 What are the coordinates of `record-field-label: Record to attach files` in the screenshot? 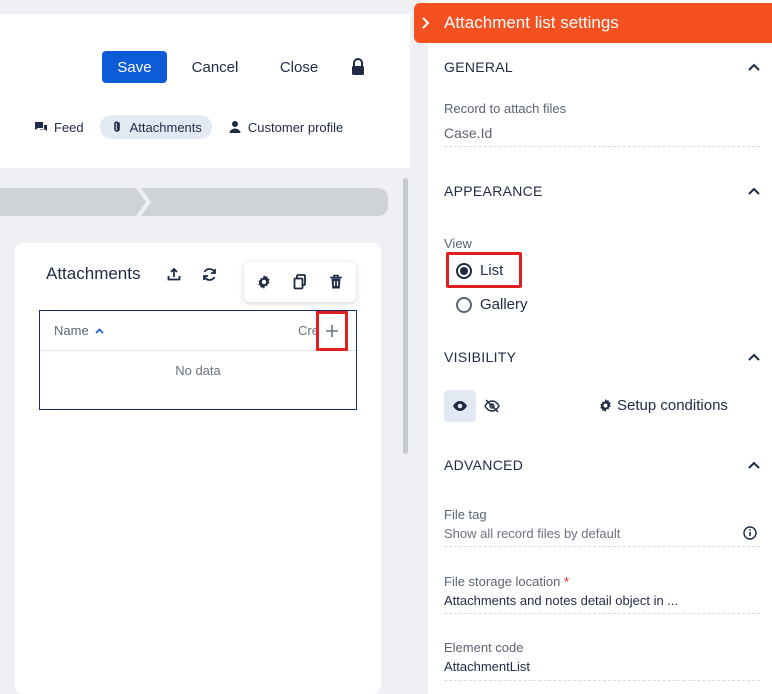 It's located at (505, 108).